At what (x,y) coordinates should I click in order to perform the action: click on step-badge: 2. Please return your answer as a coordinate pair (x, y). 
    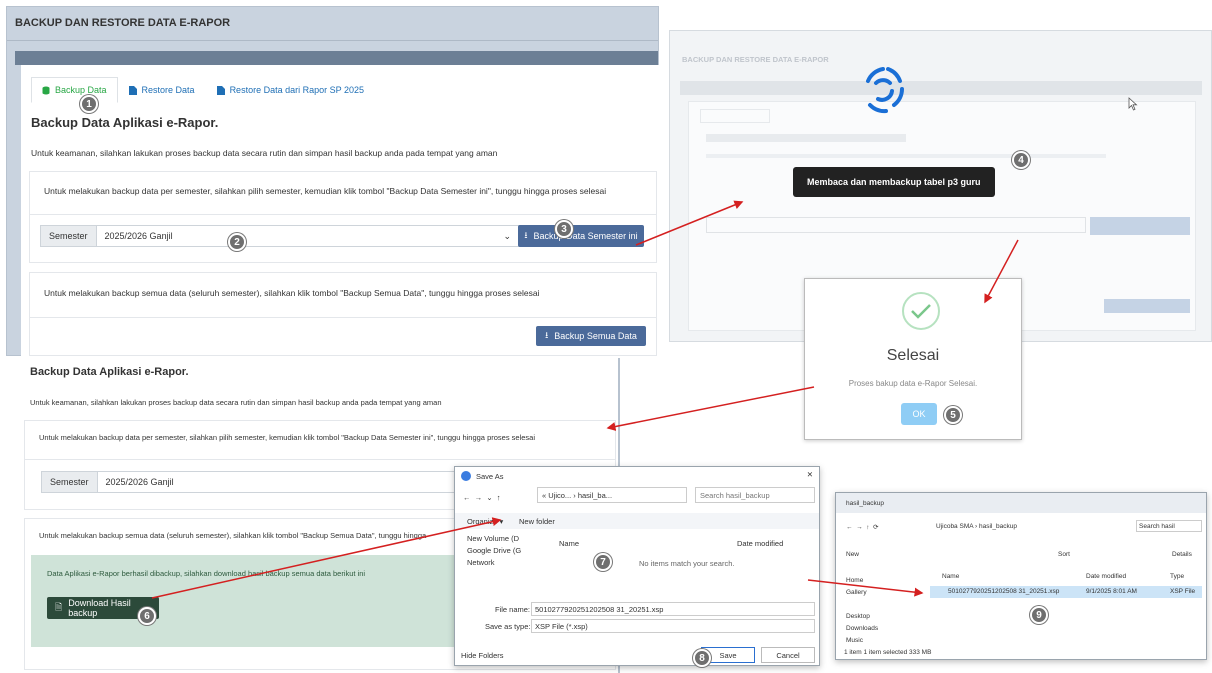
    Looking at the image, I should click on (237, 242).